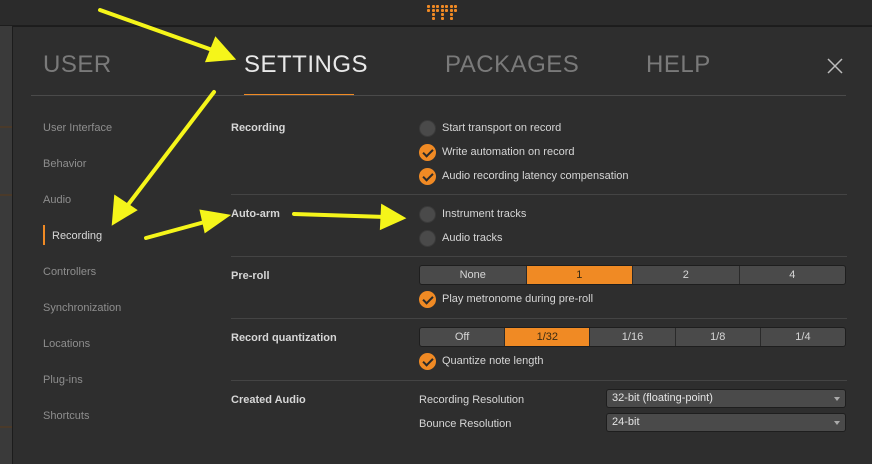  I want to click on quantization-option-1-16: 1/16, so click(633, 337).